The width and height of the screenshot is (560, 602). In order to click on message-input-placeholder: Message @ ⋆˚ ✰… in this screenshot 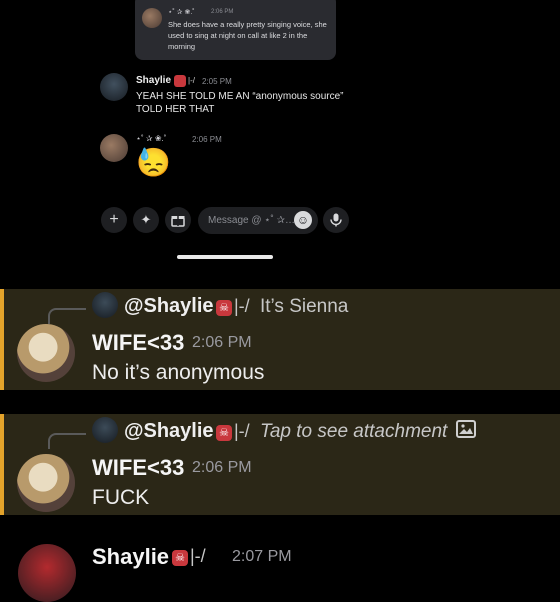, I will do `click(252, 220)`.